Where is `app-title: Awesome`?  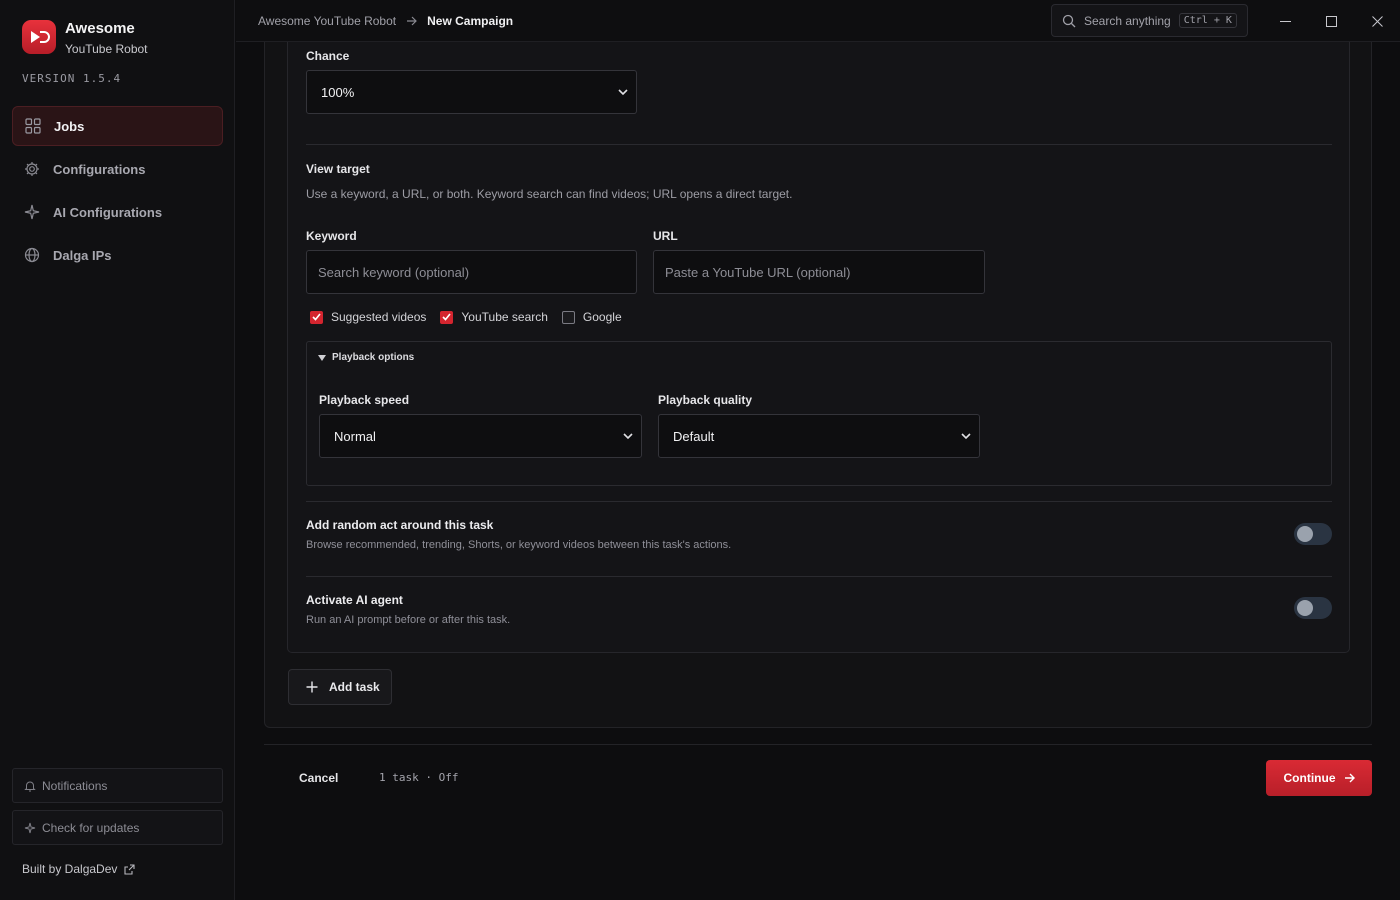 app-title: Awesome is located at coordinates (100, 28).